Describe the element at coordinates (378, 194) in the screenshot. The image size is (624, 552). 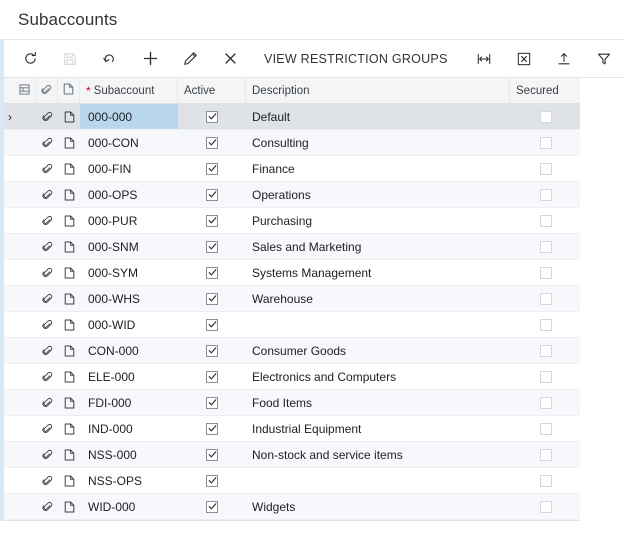
I see `cell-description: Operations` at that location.